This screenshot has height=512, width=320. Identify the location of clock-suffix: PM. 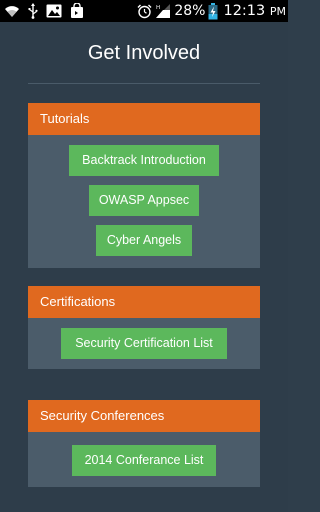
(277, 11).